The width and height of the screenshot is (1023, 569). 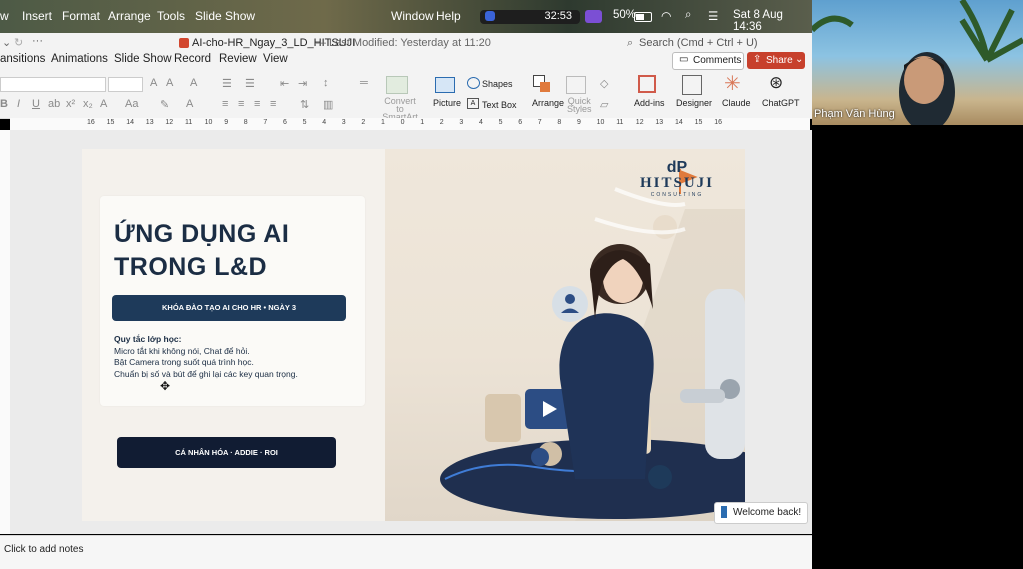 I want to click on align-text-icon: ═, so click(x=364, y=83).